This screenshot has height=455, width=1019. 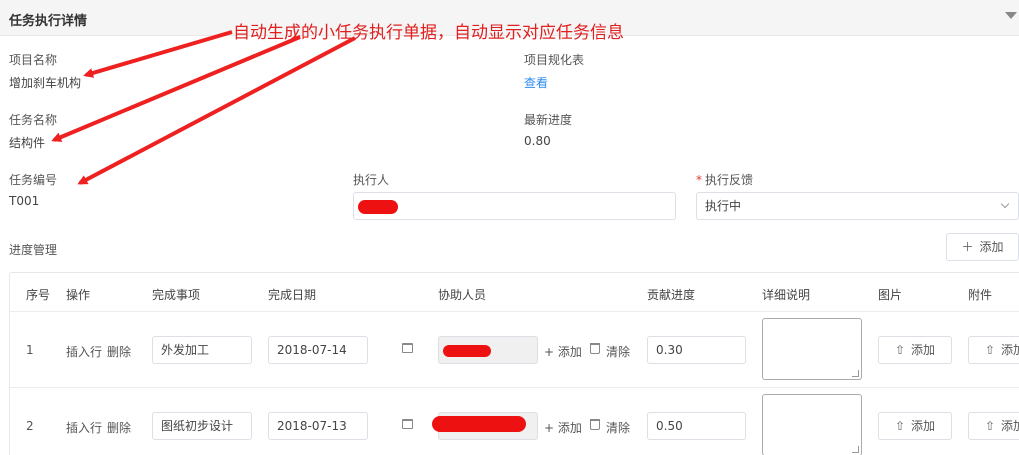 I want to click on col-header-description: 详细说明, so click(x=786, y=295).